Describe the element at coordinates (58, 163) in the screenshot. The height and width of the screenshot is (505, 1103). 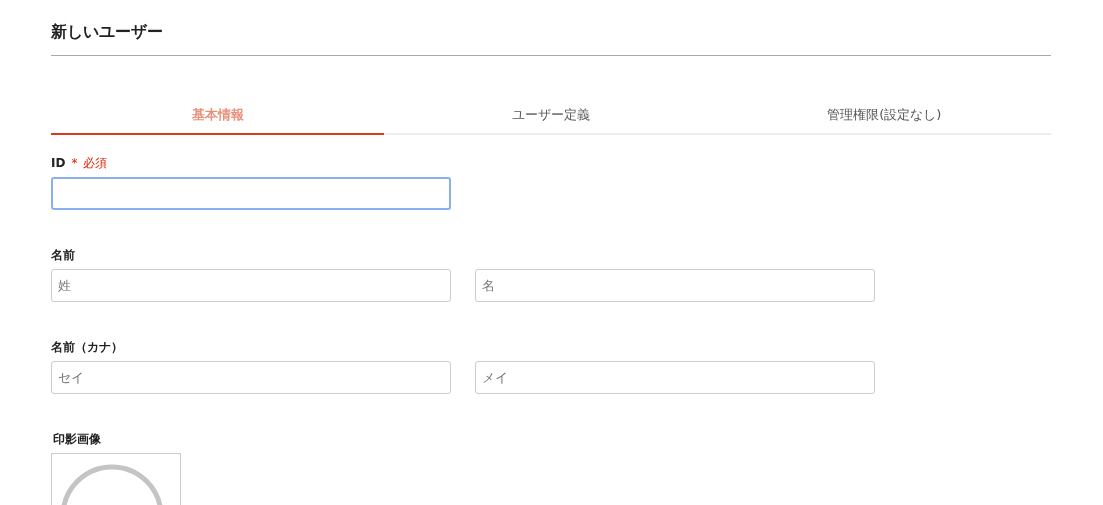
I see `field-label: ID` at that location.